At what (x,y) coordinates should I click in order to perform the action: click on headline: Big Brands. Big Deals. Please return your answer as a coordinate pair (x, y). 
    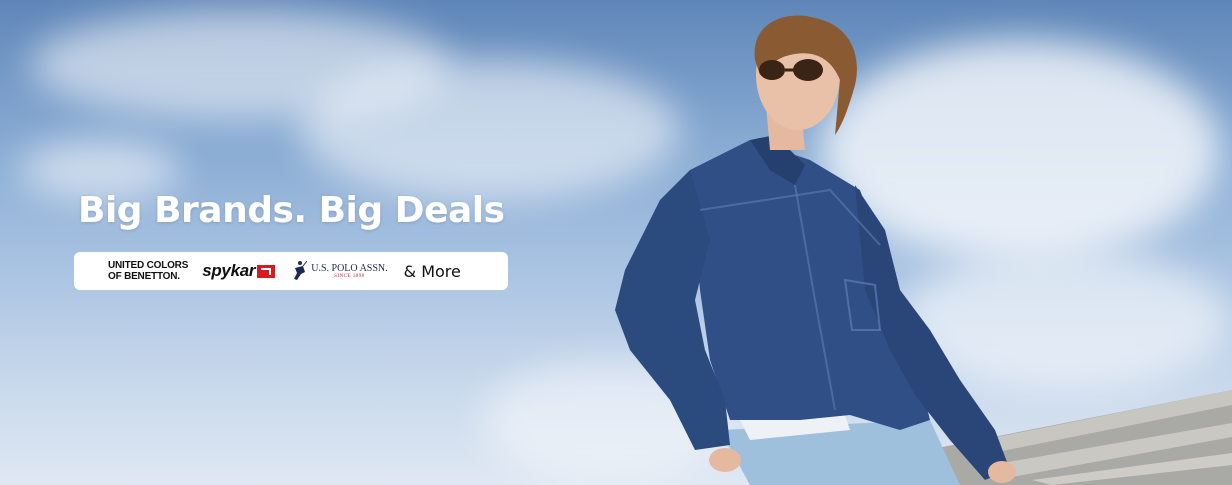
    Looking at the image, I should click on (291, 210).